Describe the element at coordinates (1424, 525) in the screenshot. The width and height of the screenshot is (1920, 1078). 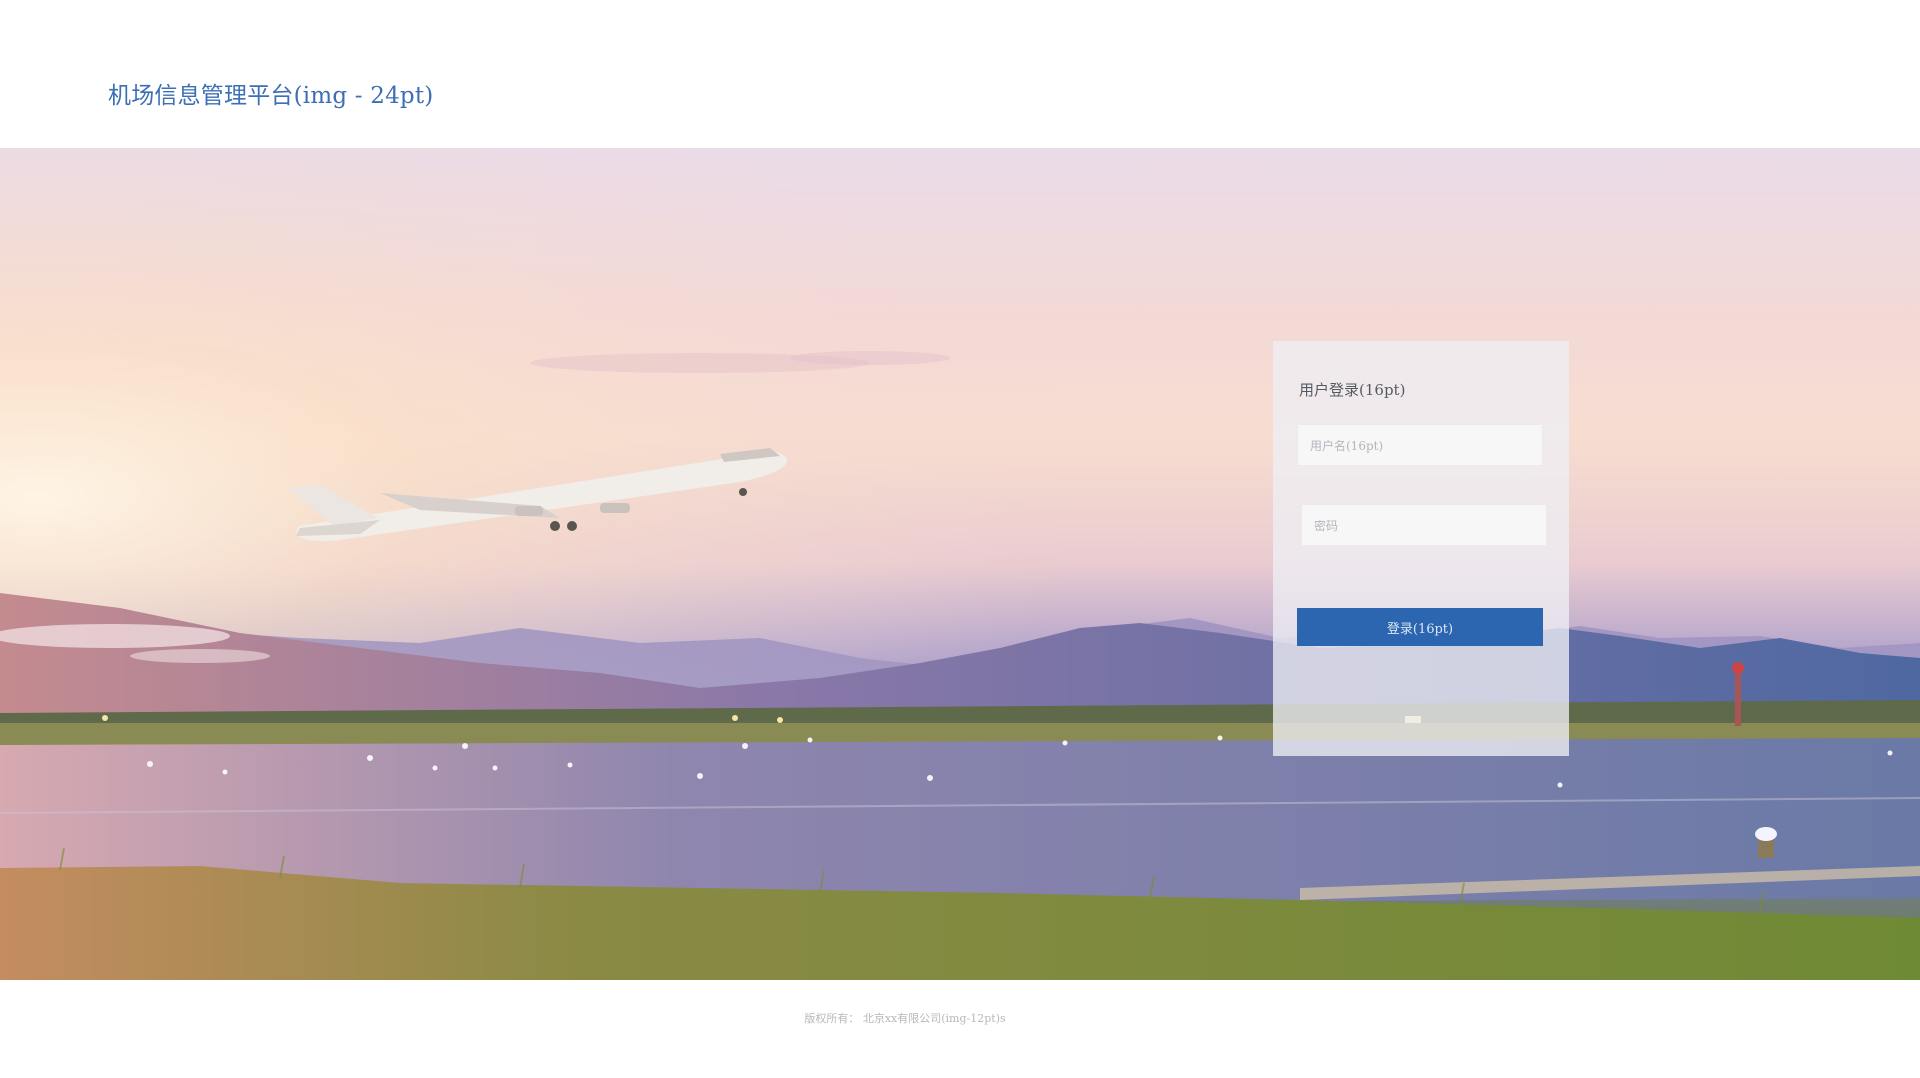
I see `password-input: 密码` at that location.